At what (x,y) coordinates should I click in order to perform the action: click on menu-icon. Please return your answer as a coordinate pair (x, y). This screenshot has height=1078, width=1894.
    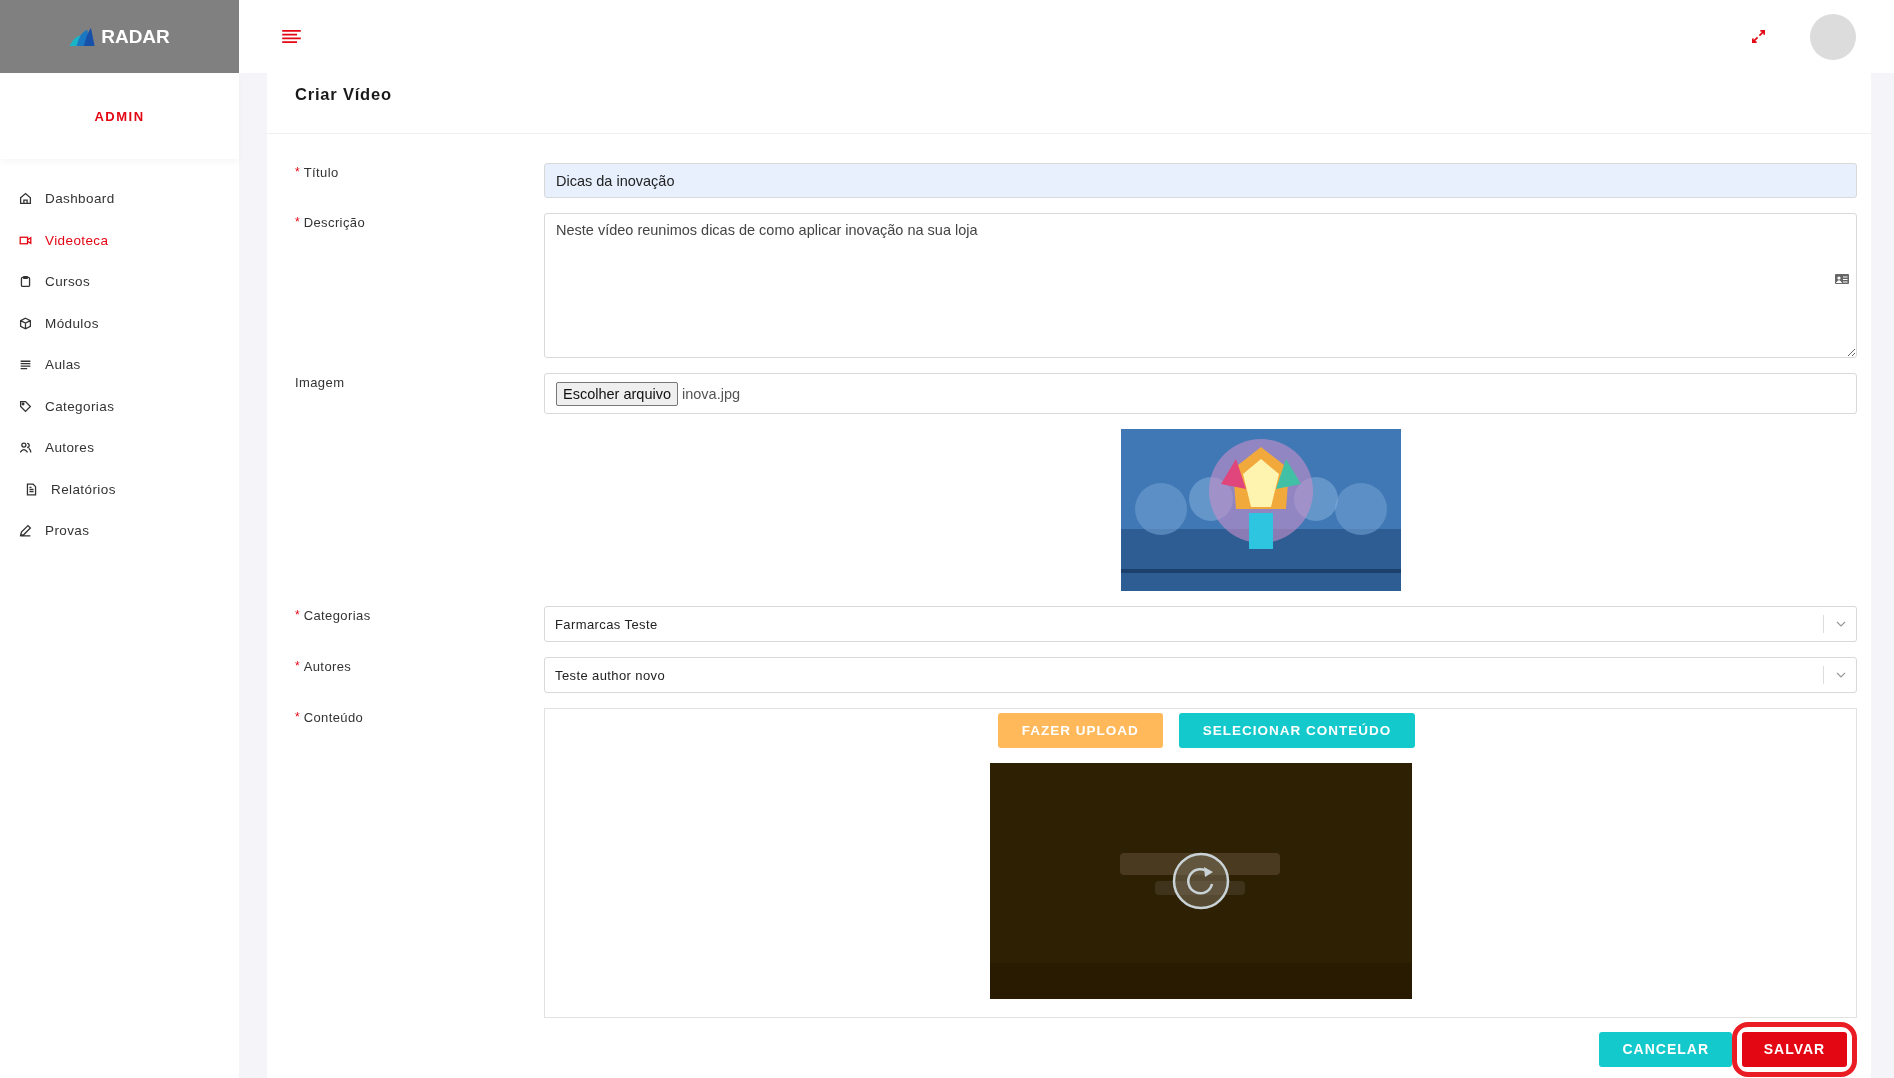
    Looking at the image, I should click on (291, 36).